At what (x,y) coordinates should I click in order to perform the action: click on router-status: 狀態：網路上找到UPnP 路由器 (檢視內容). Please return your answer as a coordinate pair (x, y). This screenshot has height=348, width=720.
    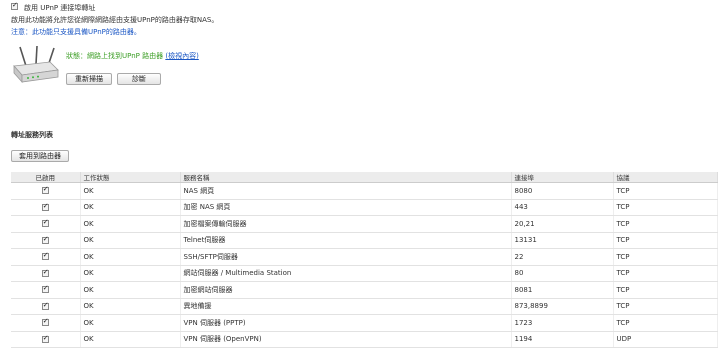
    Looking at the image, I should click on (132, 56).